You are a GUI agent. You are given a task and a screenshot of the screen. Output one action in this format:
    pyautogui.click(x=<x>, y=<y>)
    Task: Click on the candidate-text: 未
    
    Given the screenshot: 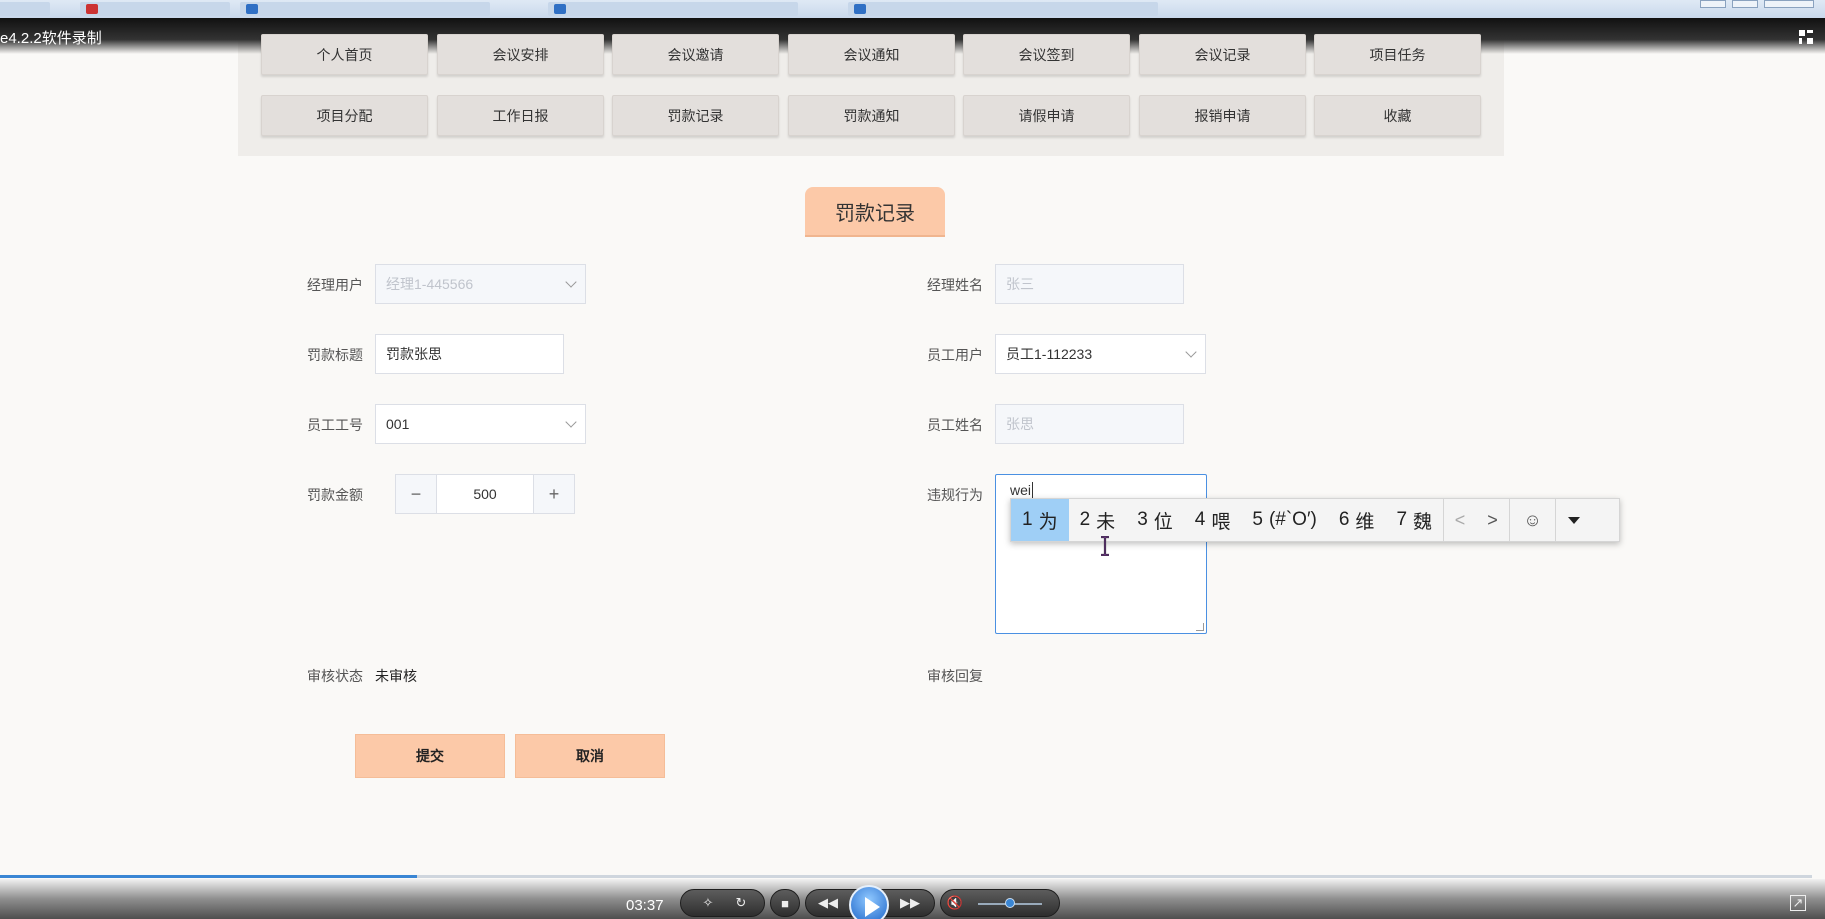 What is the action you would take?
    pyautogui.click(x=1106, y=522)
    